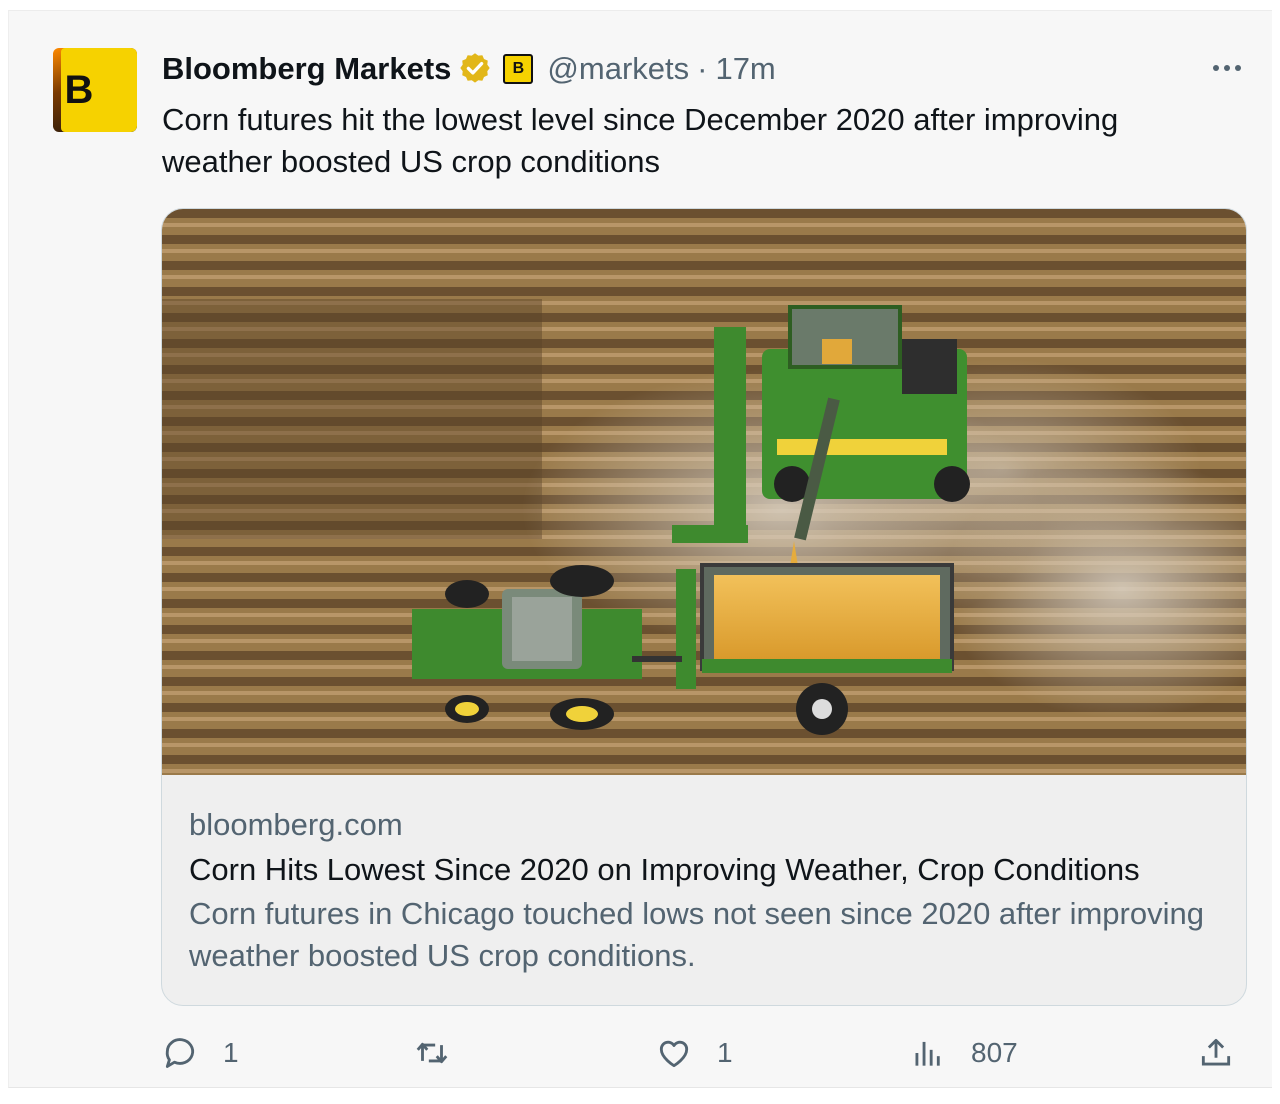 The height and width of the screenshot is (1104, 1280). I want to click on like-count: 1, so click(725, 1052).